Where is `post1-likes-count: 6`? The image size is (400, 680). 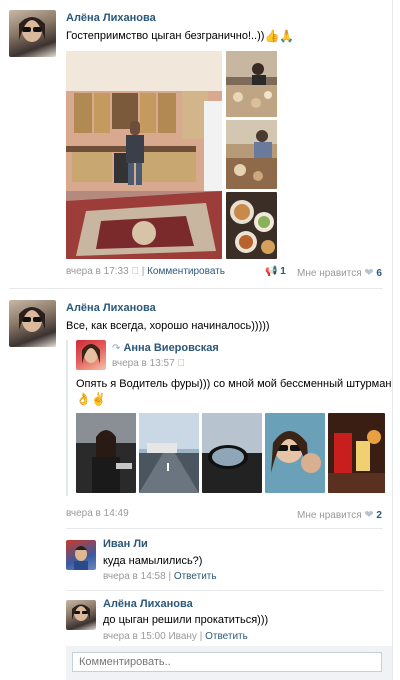 post1-likes-count: 6 is located at coordinates (379, 273).